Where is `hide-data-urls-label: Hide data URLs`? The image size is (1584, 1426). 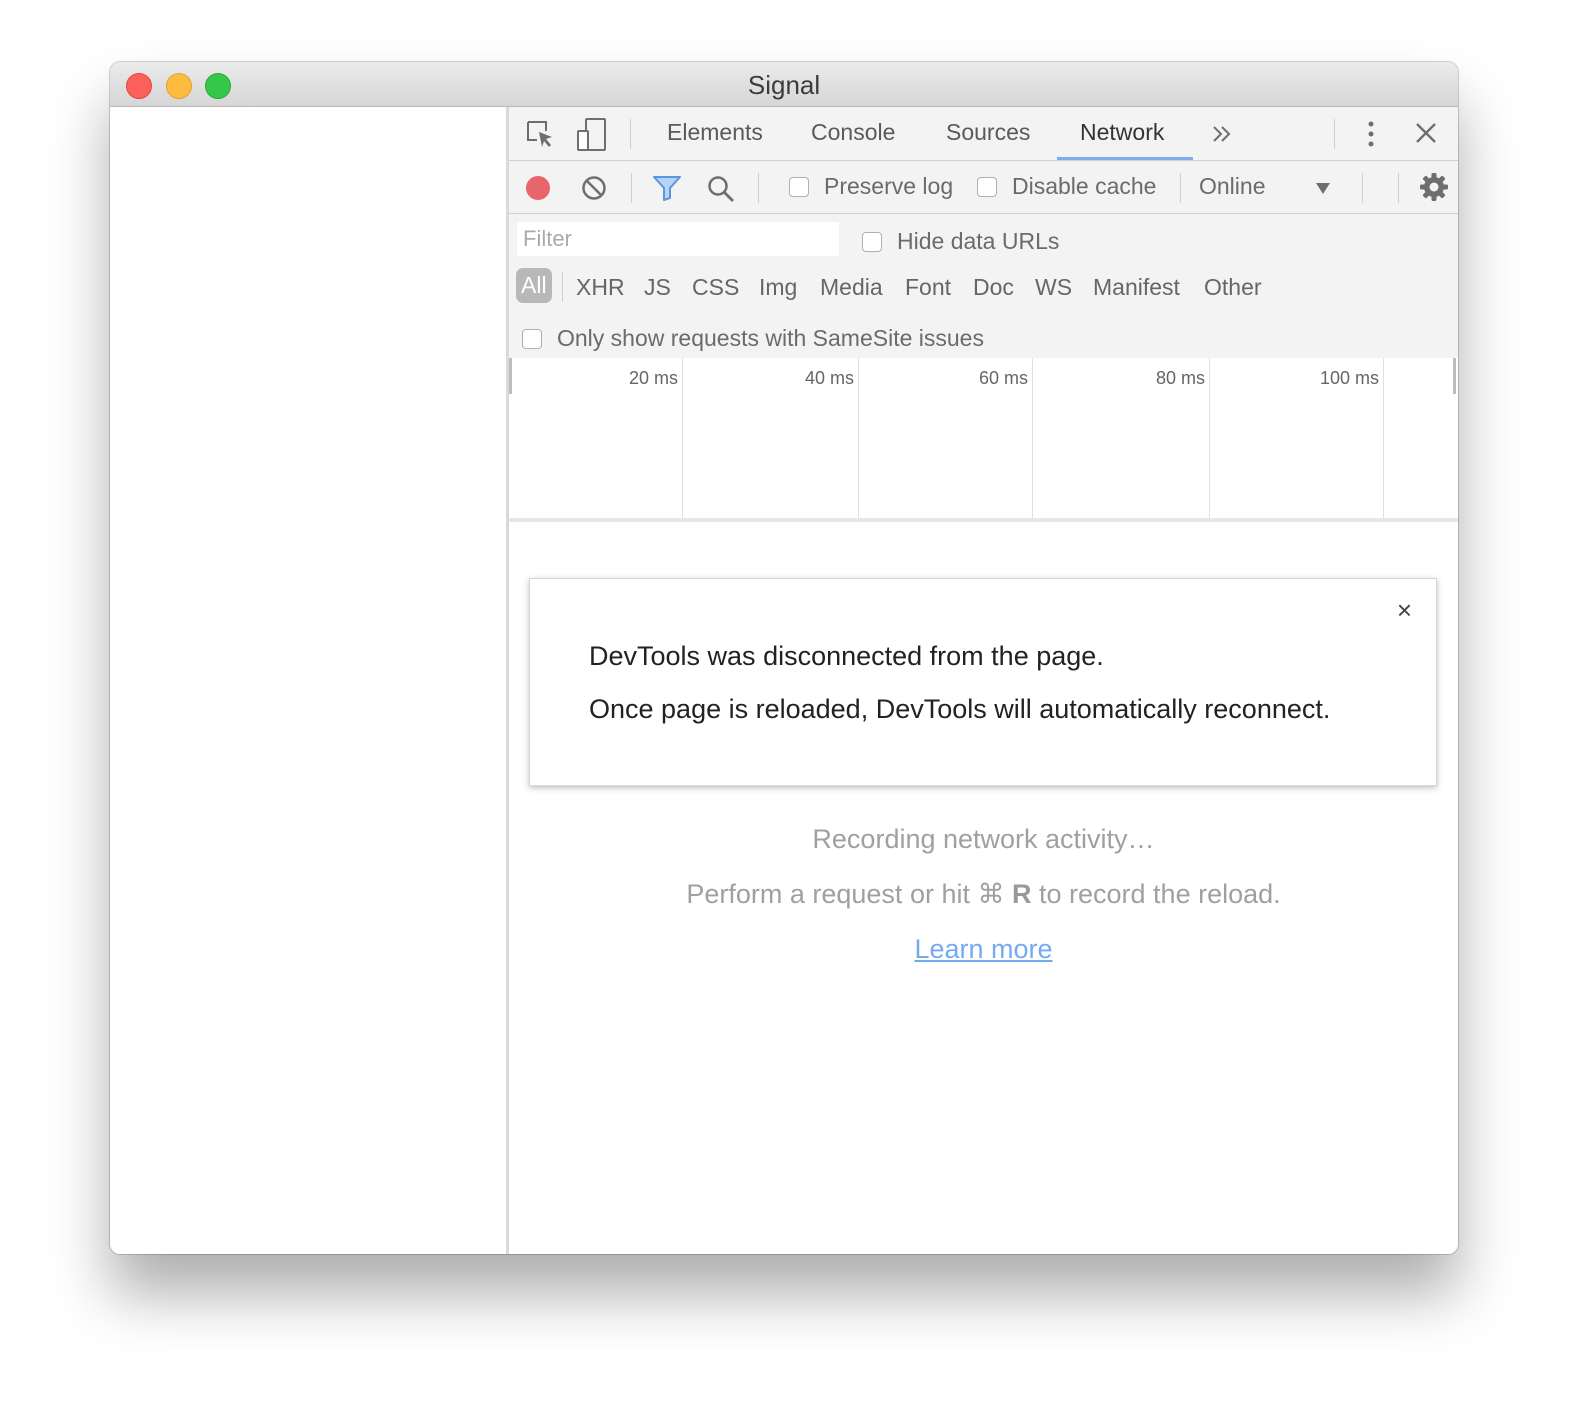
hide-data-urls-label: Hide data URLs is located at coordinates (978, 241).